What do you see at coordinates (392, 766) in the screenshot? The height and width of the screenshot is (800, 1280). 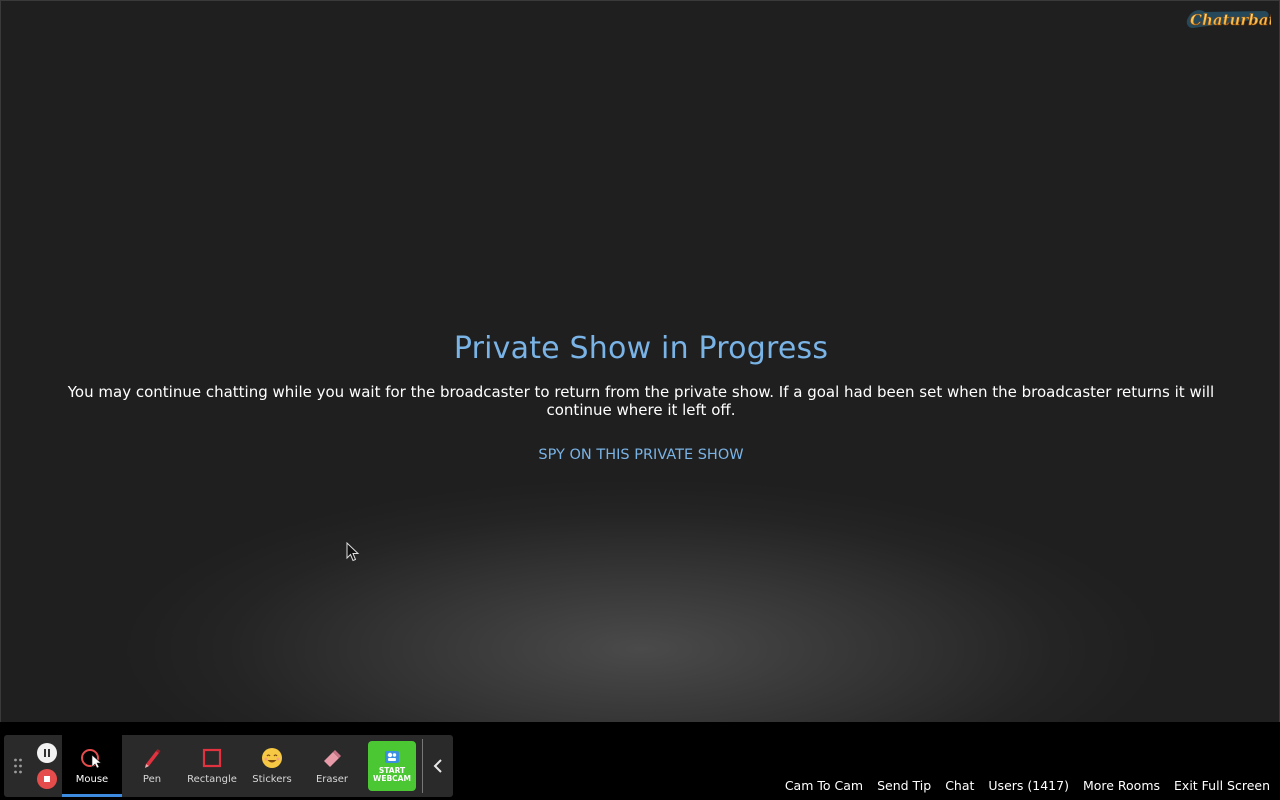 I see `start-webcam-button: START WEBCAM` at bounding box center [392, 766].